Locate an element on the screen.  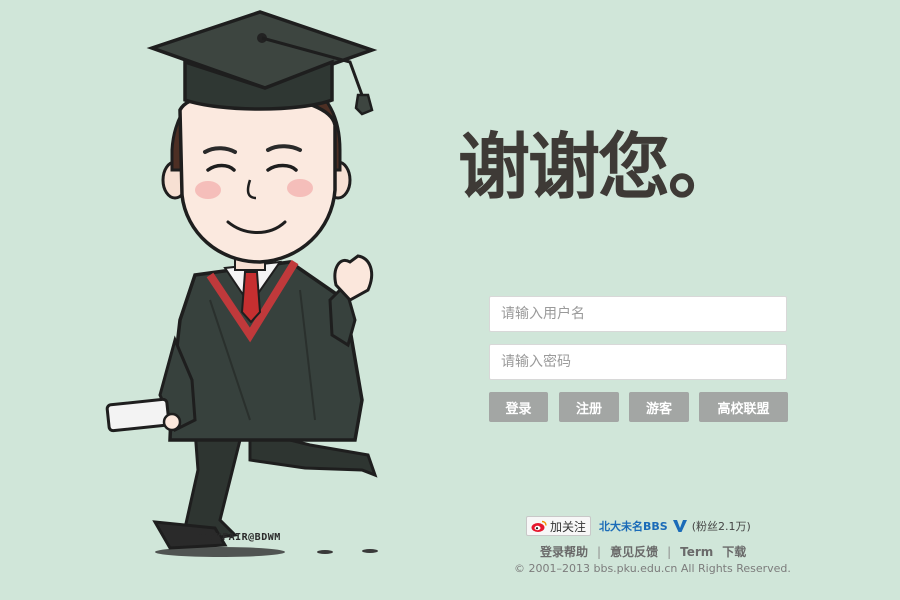
password-input is located at coordinates (638, 362).